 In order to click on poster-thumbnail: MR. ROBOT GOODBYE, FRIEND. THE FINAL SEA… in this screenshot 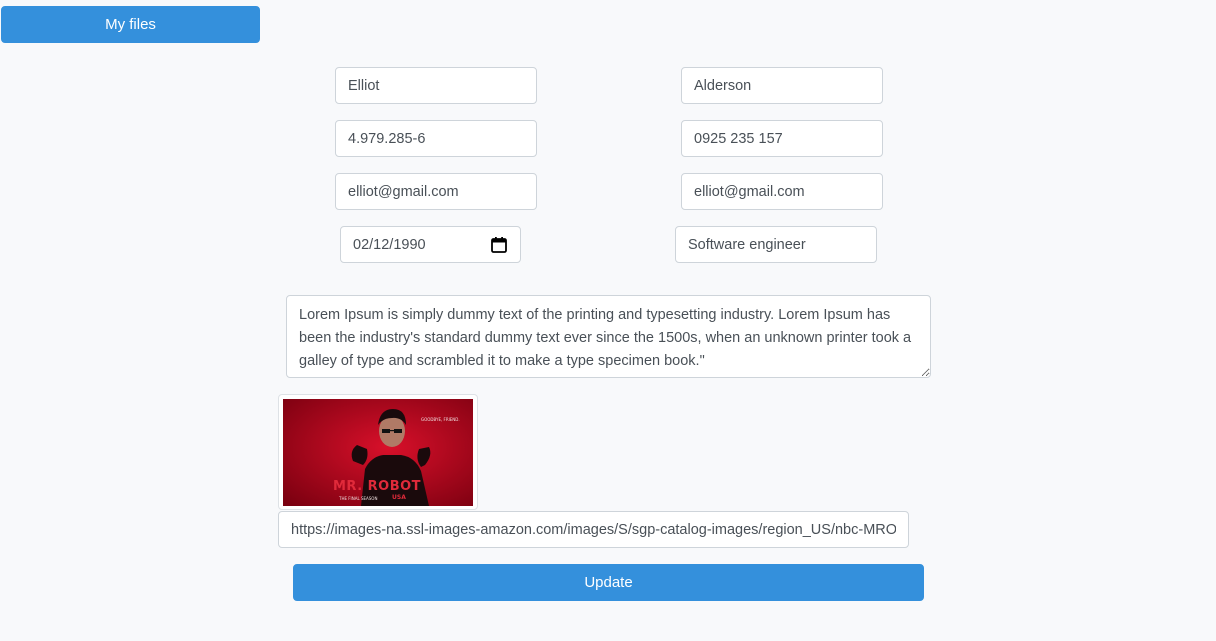, I will do `click(378, 452)`.